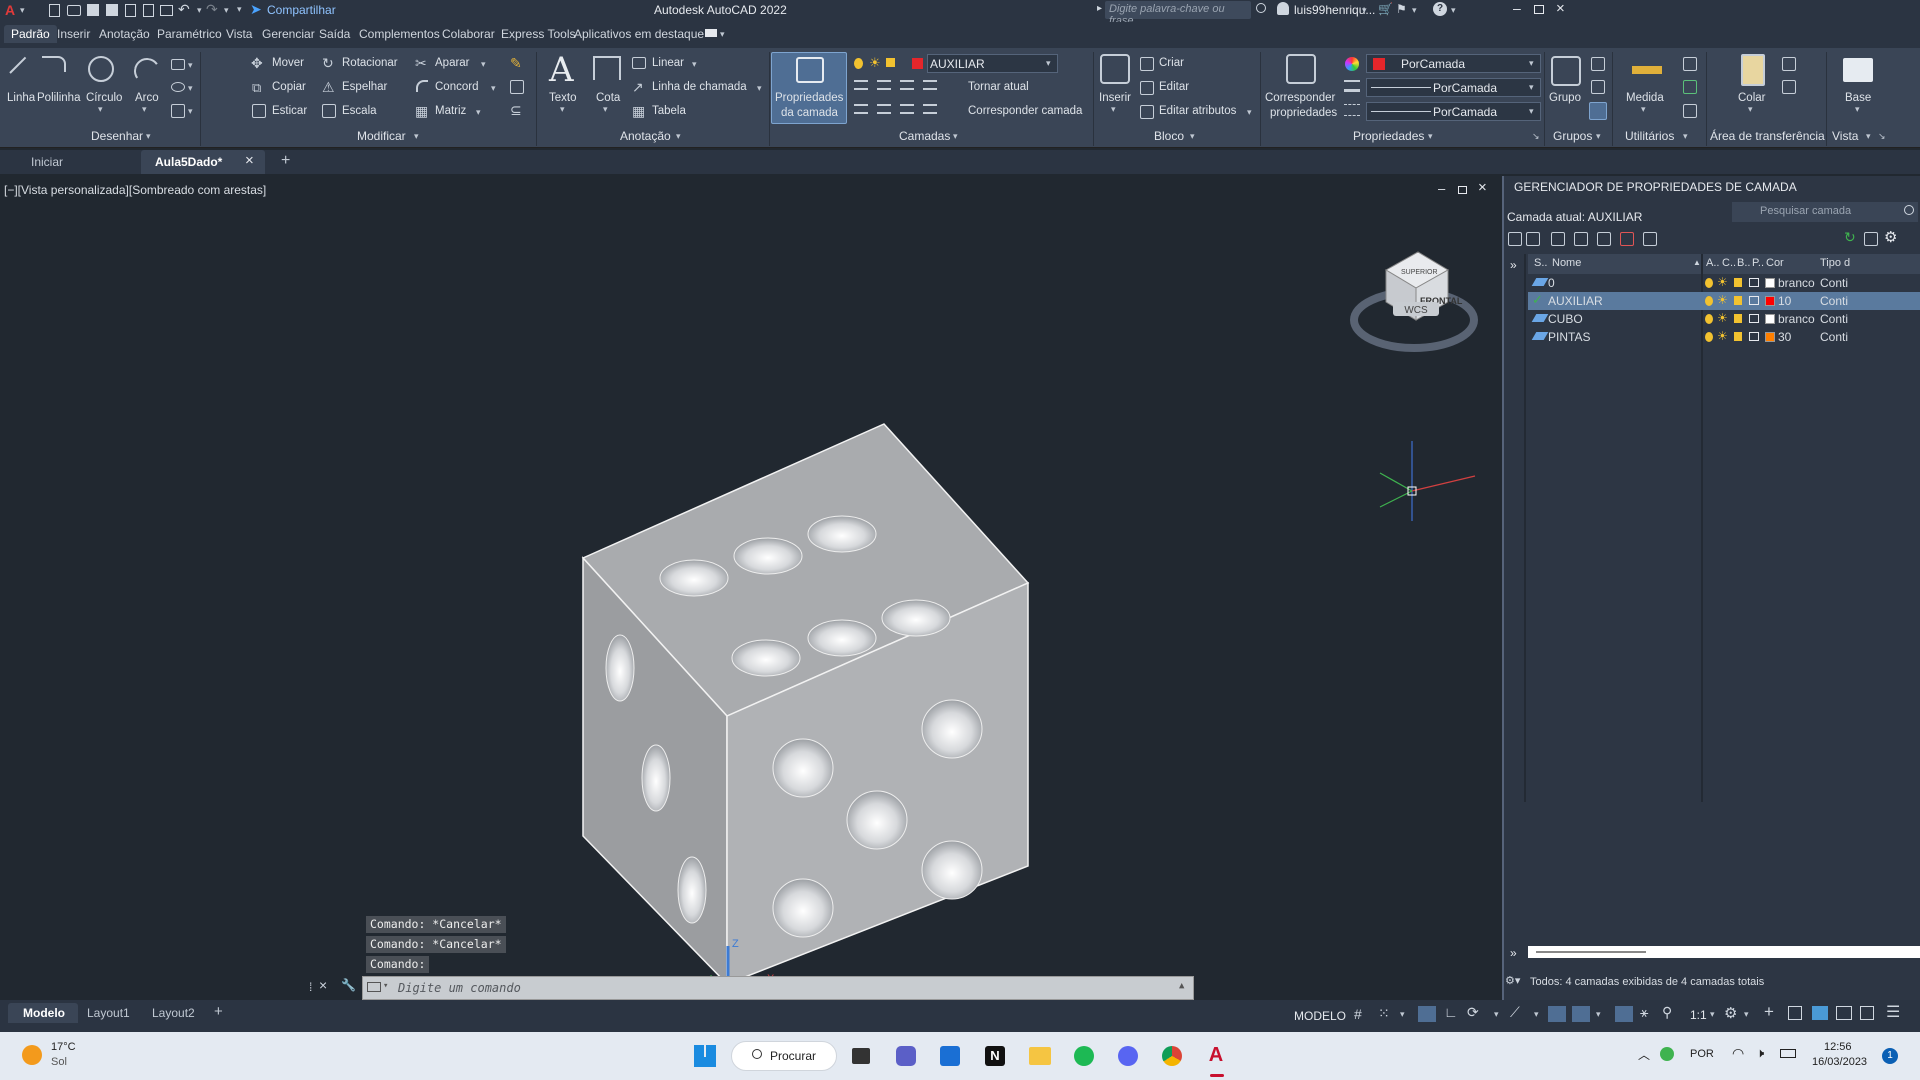 The height and width of the screenshot is (1080, 1920). What do you see at coordinates (1598, 111) in the screenshot?
I see `group-select-icon` at bounding box center [1598, 111].